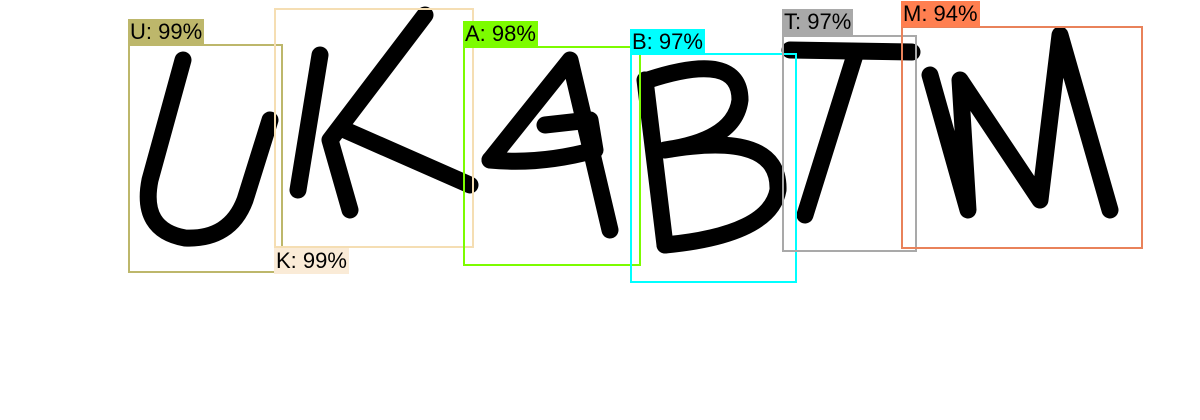 The height and width of the screenshot is (420, 1200). Describe the element at coordinates (940, 14) in the screenshot. I see `detection-label: M: 94%` at that location.